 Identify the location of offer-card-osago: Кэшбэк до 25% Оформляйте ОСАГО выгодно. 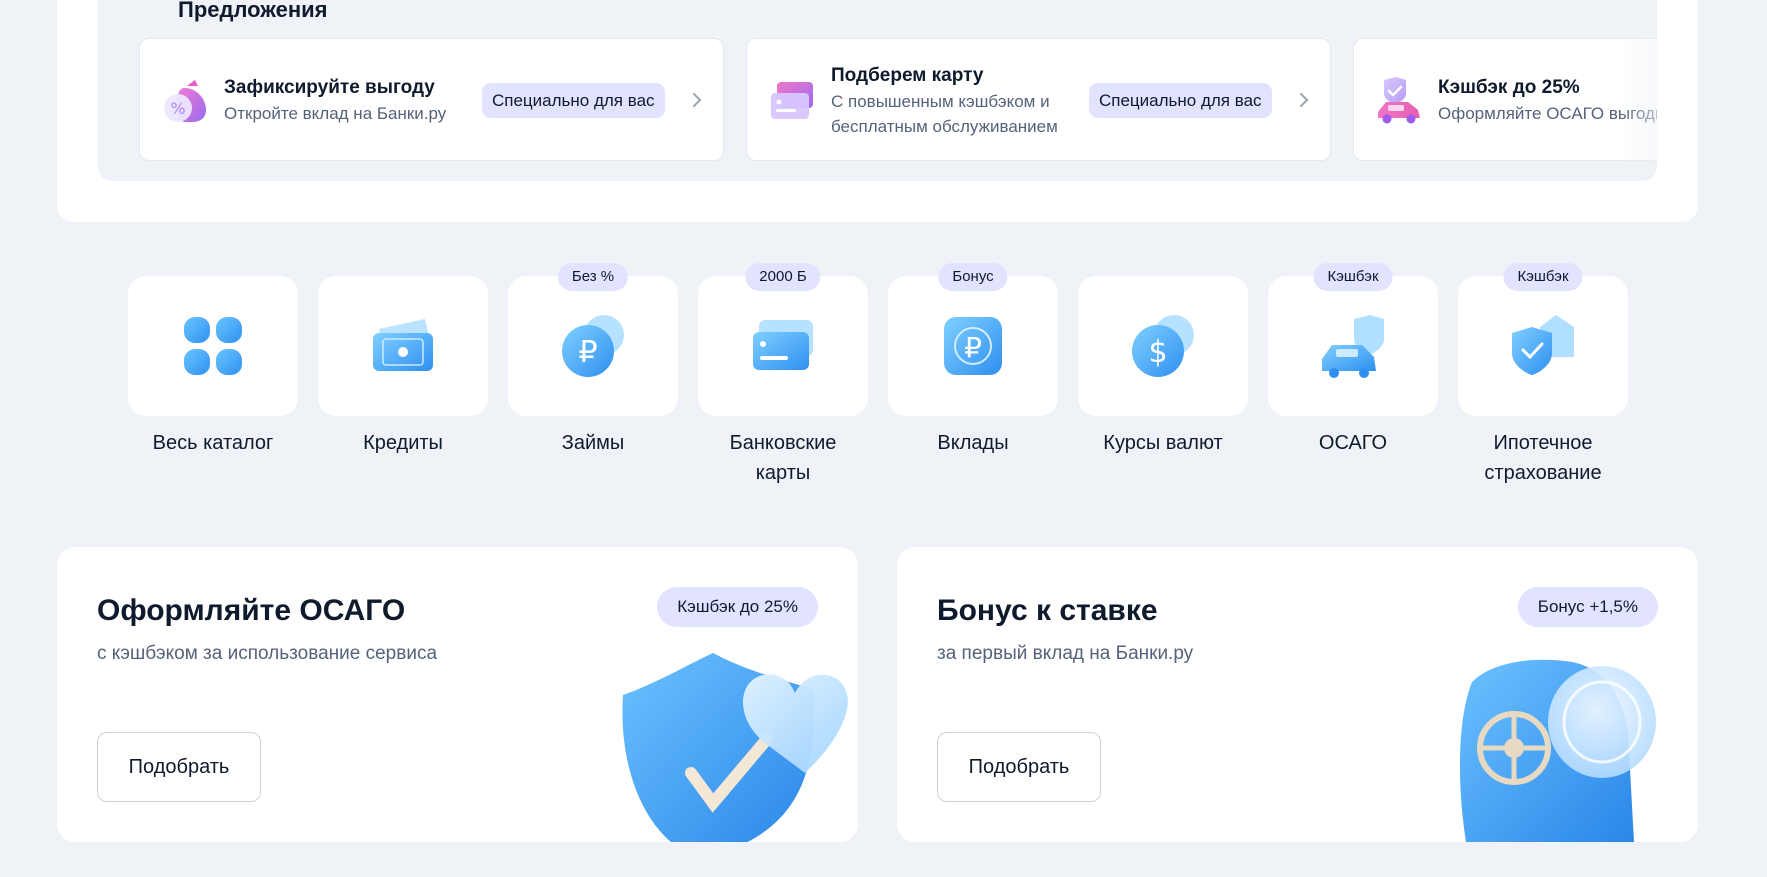
(1505, 99).